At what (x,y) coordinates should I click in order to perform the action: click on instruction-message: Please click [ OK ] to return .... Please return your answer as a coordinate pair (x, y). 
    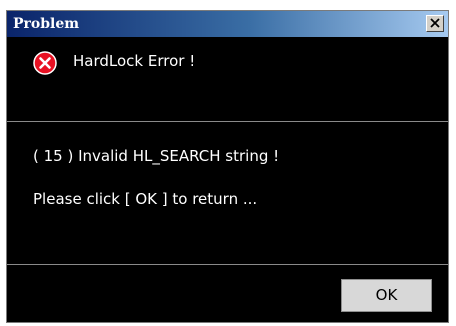
    Looking at the image, I should click on (145, 199).